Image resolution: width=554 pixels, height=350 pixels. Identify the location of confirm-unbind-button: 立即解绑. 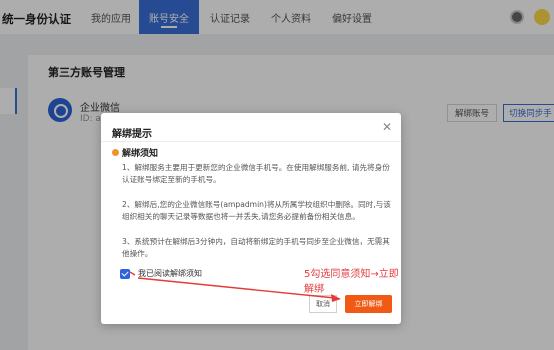
(368, 304).